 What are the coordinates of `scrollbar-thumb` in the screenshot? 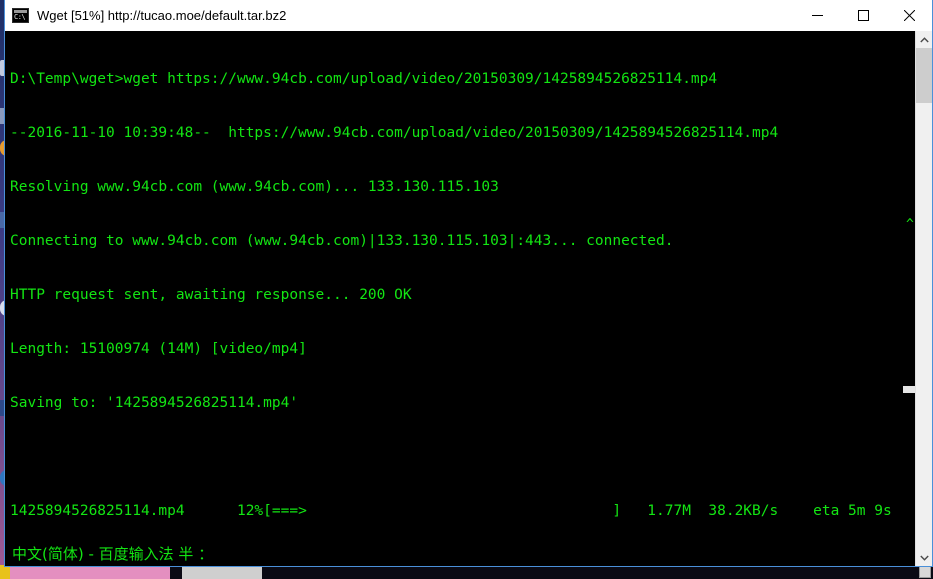 It's located at (924, 75).